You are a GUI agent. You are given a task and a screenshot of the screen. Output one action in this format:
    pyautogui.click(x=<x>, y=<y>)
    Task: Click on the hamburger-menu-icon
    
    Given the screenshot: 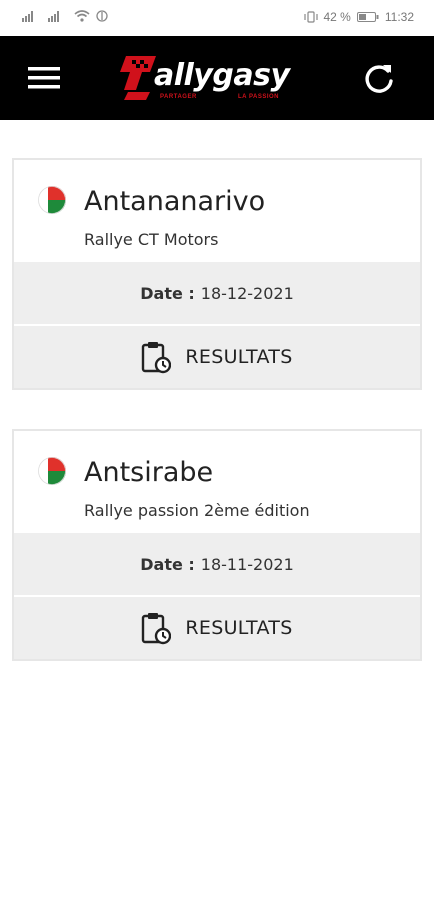 What is the action you would take?
    pyautogui.click(x=44, y=78)
    